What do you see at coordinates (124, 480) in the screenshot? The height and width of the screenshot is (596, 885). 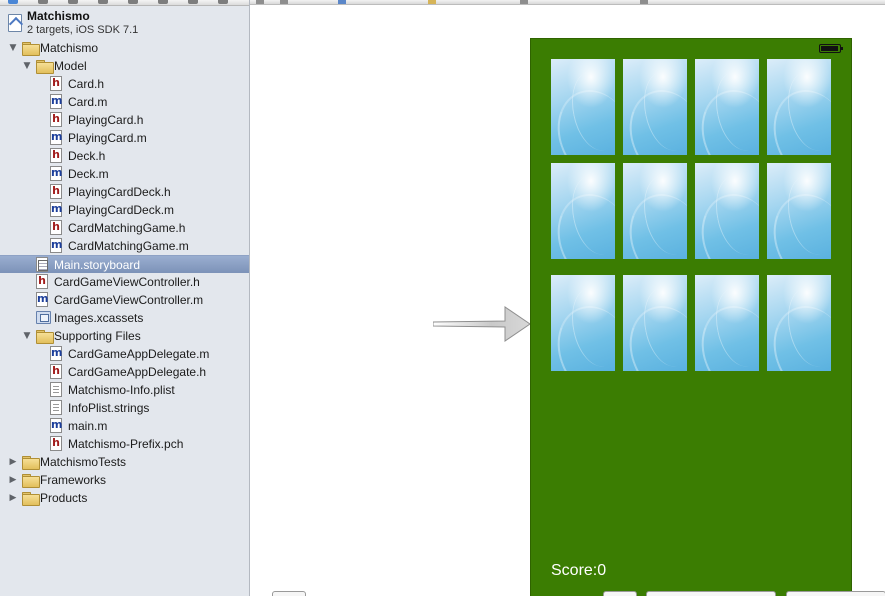 I see `file-tree-row: ▶ Frameworks` at bounding box center [124, 480].